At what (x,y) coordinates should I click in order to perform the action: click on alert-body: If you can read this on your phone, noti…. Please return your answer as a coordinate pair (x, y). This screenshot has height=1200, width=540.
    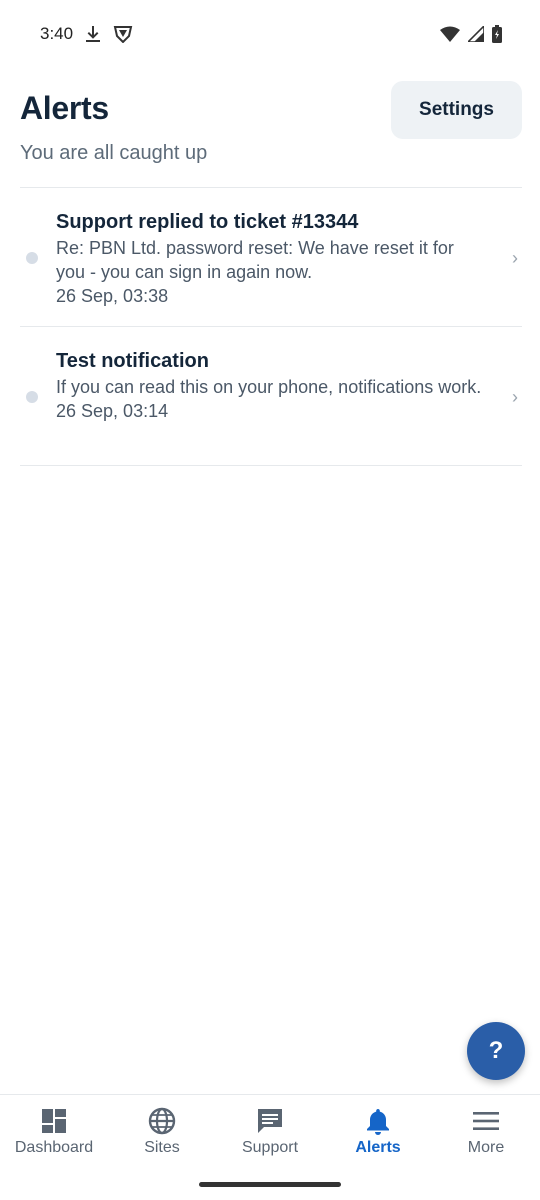
    Looking at the image, I should click on (269, 387).